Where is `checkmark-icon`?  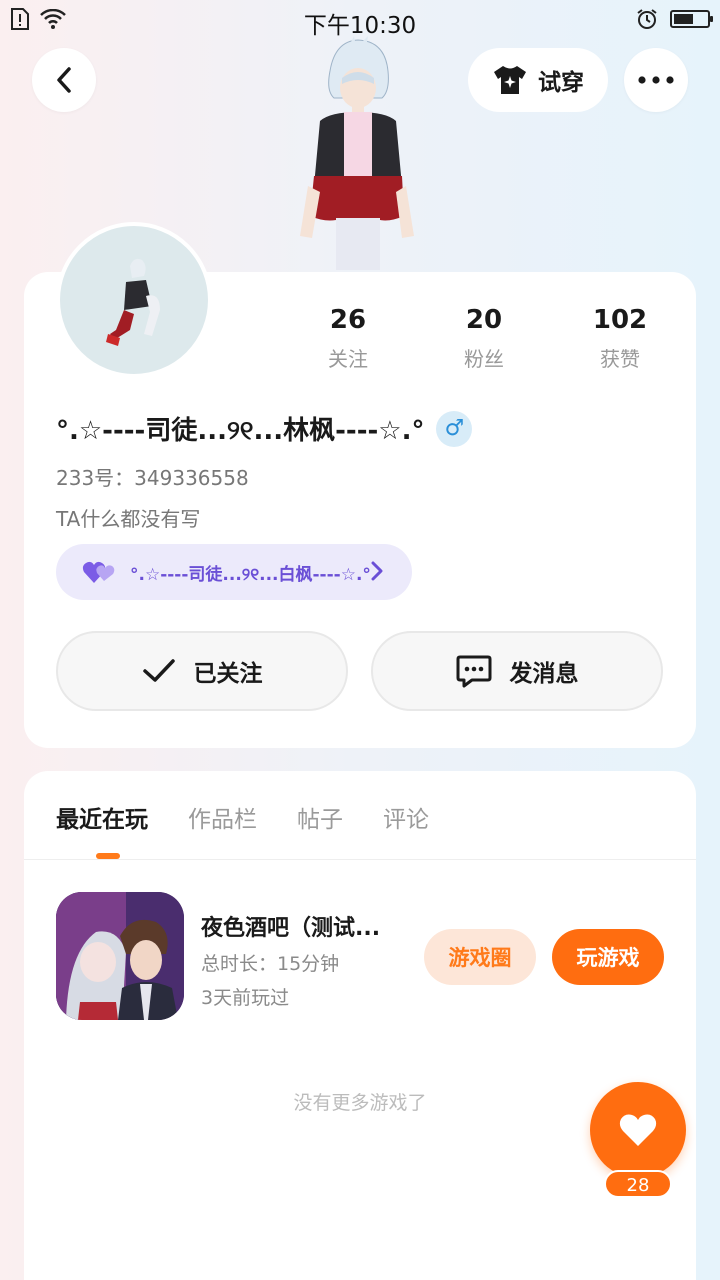 checkmark-icon is located at coordinates (158, 670).